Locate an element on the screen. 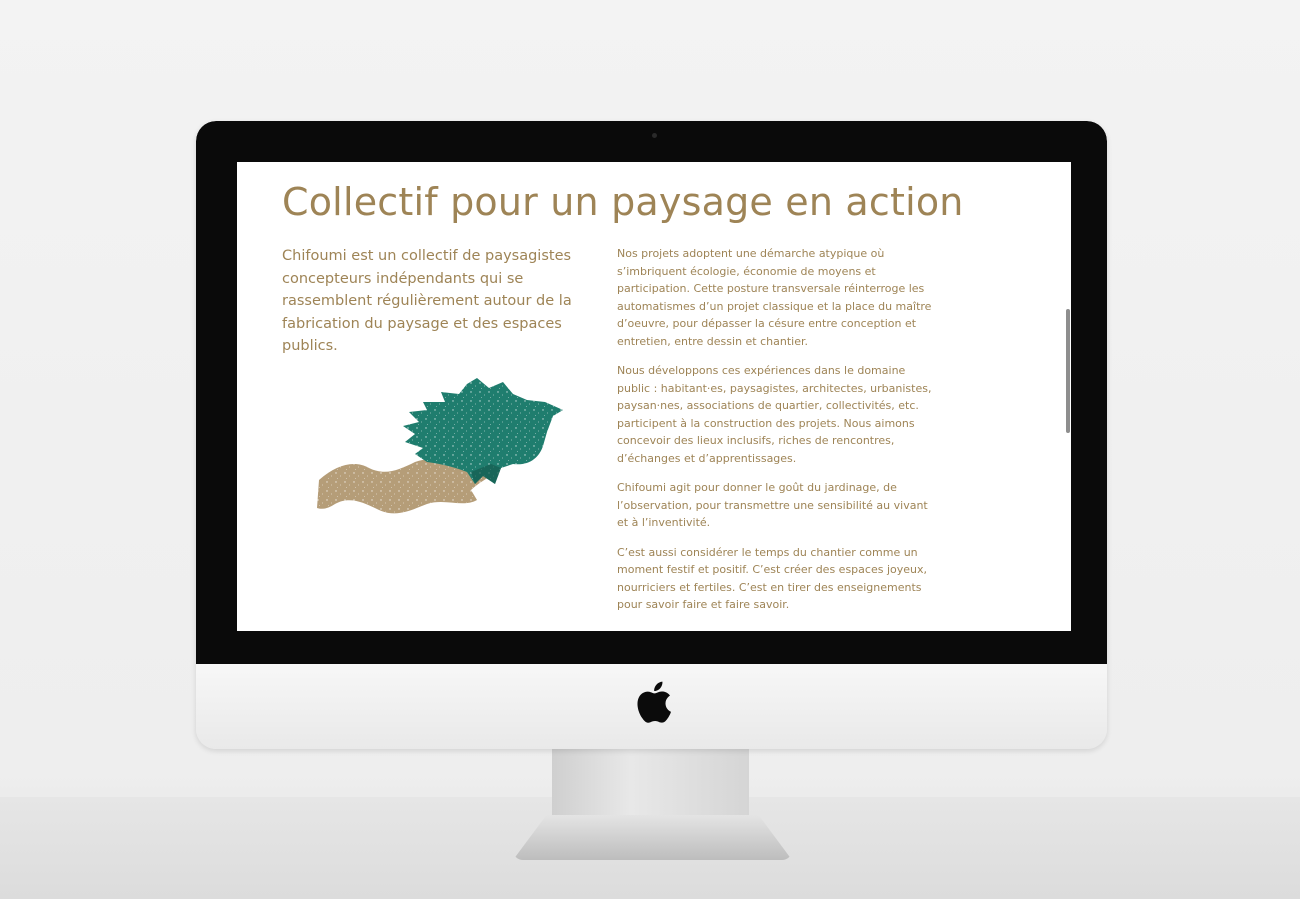 The width and height of the screenshot is (1300, 899). monitor-stand-neck is located at coordinates (650, 784).